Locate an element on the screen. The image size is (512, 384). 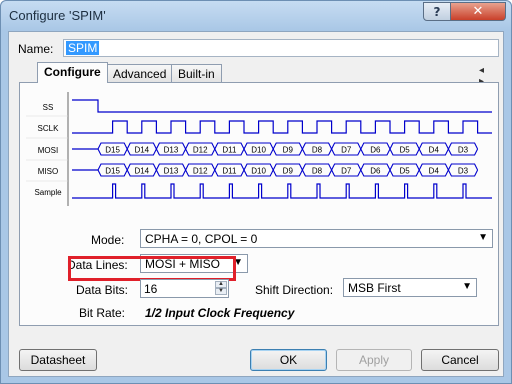
spin-up-icon: ▲ is located at coordinates (221, 284).